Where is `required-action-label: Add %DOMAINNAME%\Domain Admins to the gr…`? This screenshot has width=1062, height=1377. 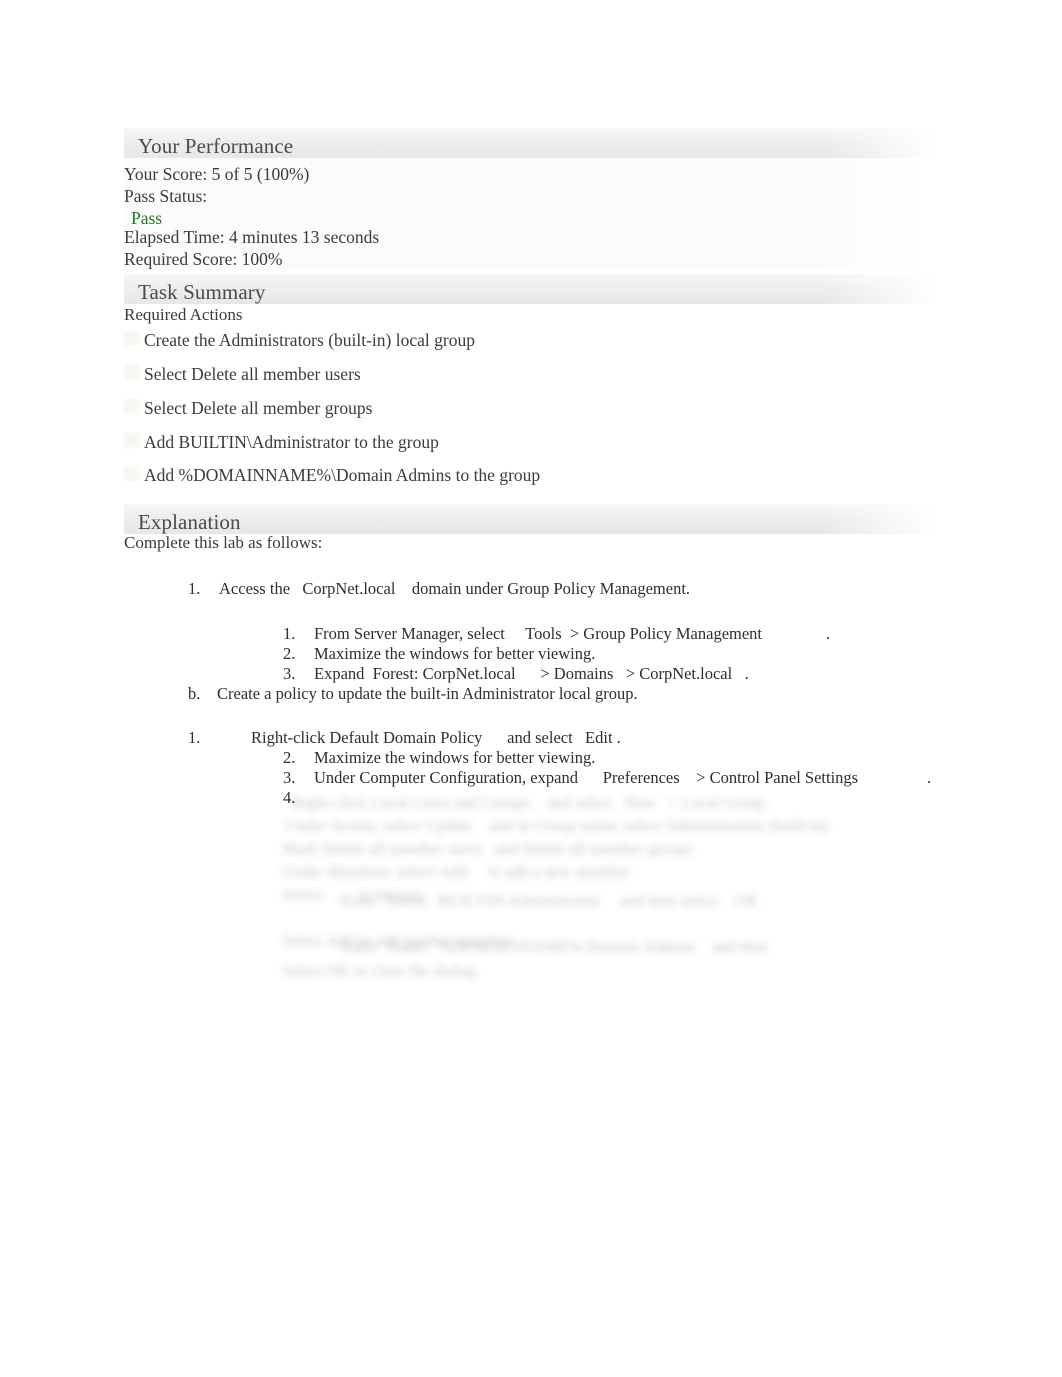
required-action-label: Add %DOMAINNAME%\Domain Admins to the gr… is located at coordinates (342, 475).